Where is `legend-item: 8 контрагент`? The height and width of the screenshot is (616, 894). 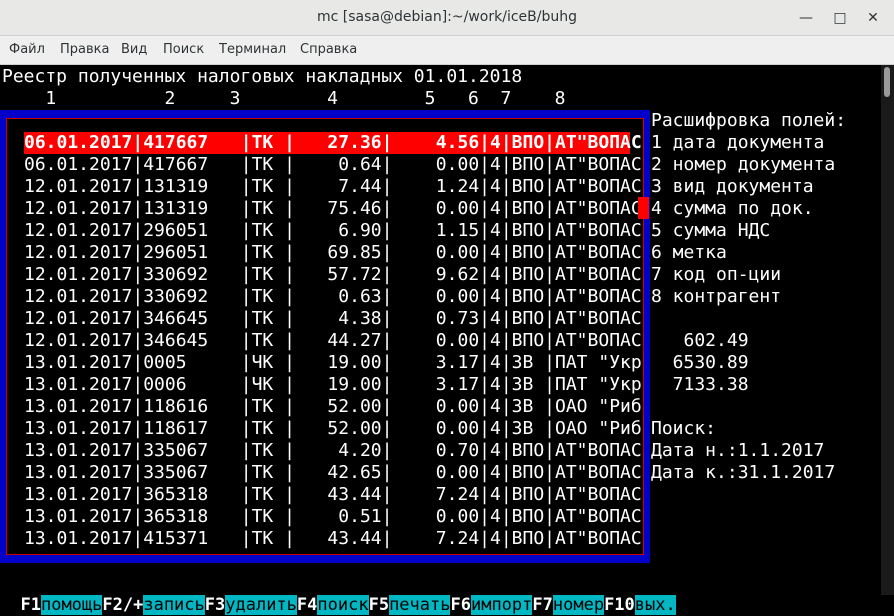
legend-item: 8 контрагент is located at coordinates (716, 296).